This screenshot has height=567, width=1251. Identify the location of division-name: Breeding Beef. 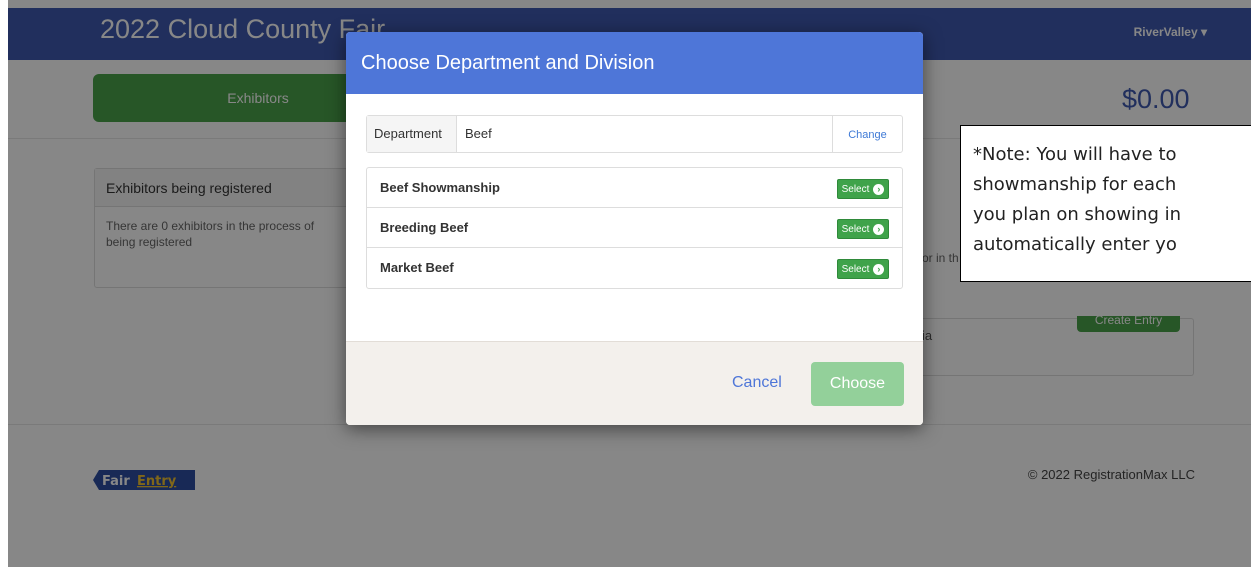
(424, 227).